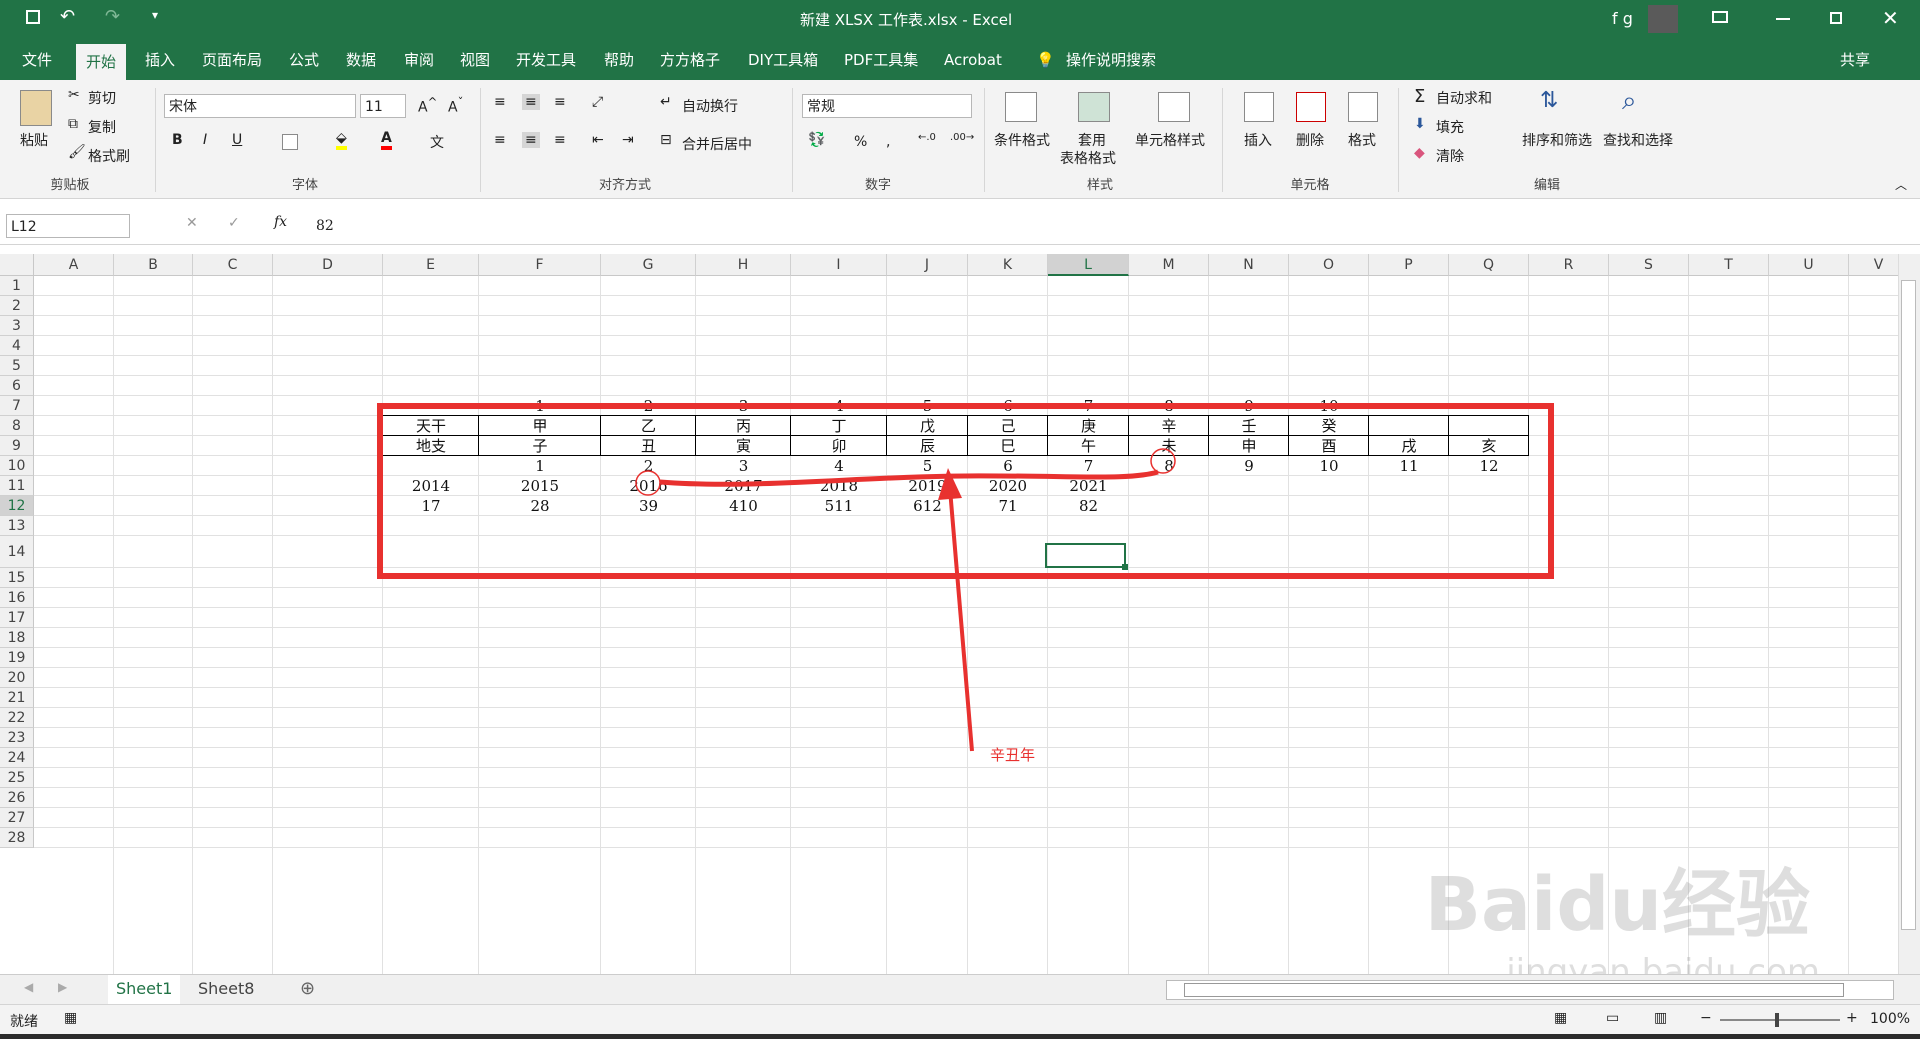 The height and width of the screenshot is (1039, 1920). Describe the element at coordinates (109, 156) in the screenshot. I see `format-painter-button: 格式刷` at that location.